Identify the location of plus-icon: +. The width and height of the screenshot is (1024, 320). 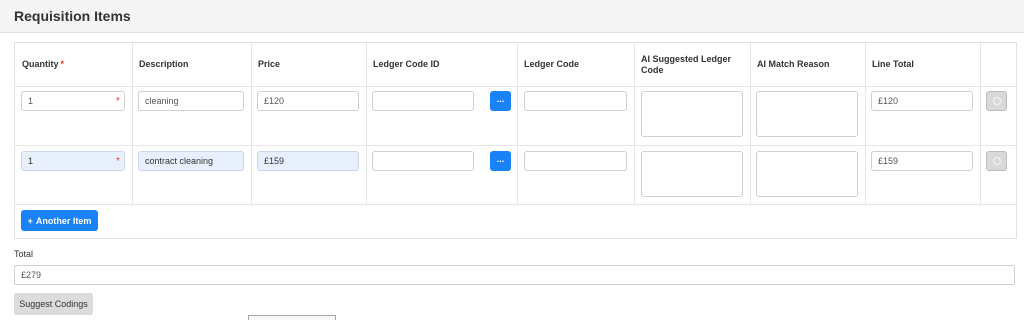
(30, 220).